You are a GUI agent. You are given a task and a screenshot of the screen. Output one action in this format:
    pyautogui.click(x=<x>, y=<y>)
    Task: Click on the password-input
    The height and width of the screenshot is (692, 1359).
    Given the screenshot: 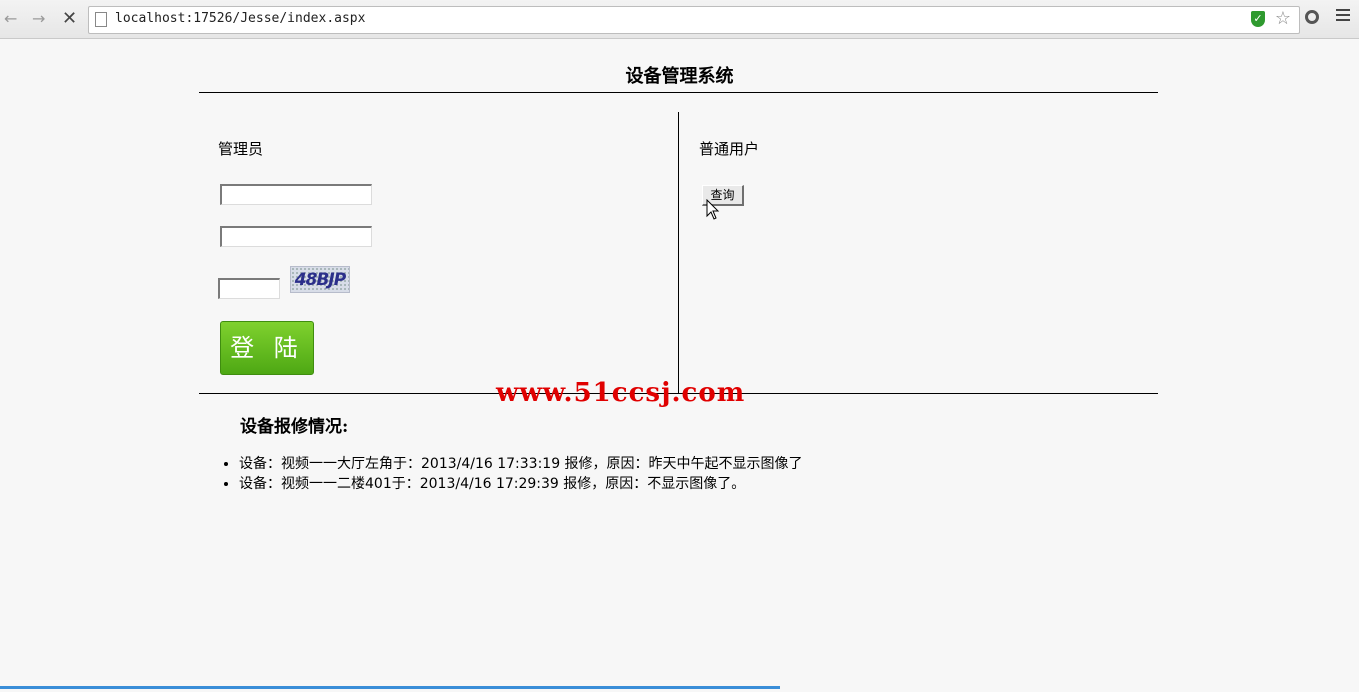 What is the action you would take?
    pyautogui.click(x=296, y=236)
    